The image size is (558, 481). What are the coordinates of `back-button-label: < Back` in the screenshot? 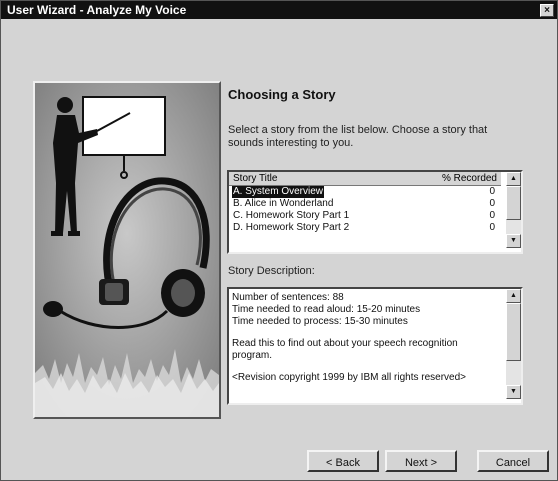 It's located at (343, 463).